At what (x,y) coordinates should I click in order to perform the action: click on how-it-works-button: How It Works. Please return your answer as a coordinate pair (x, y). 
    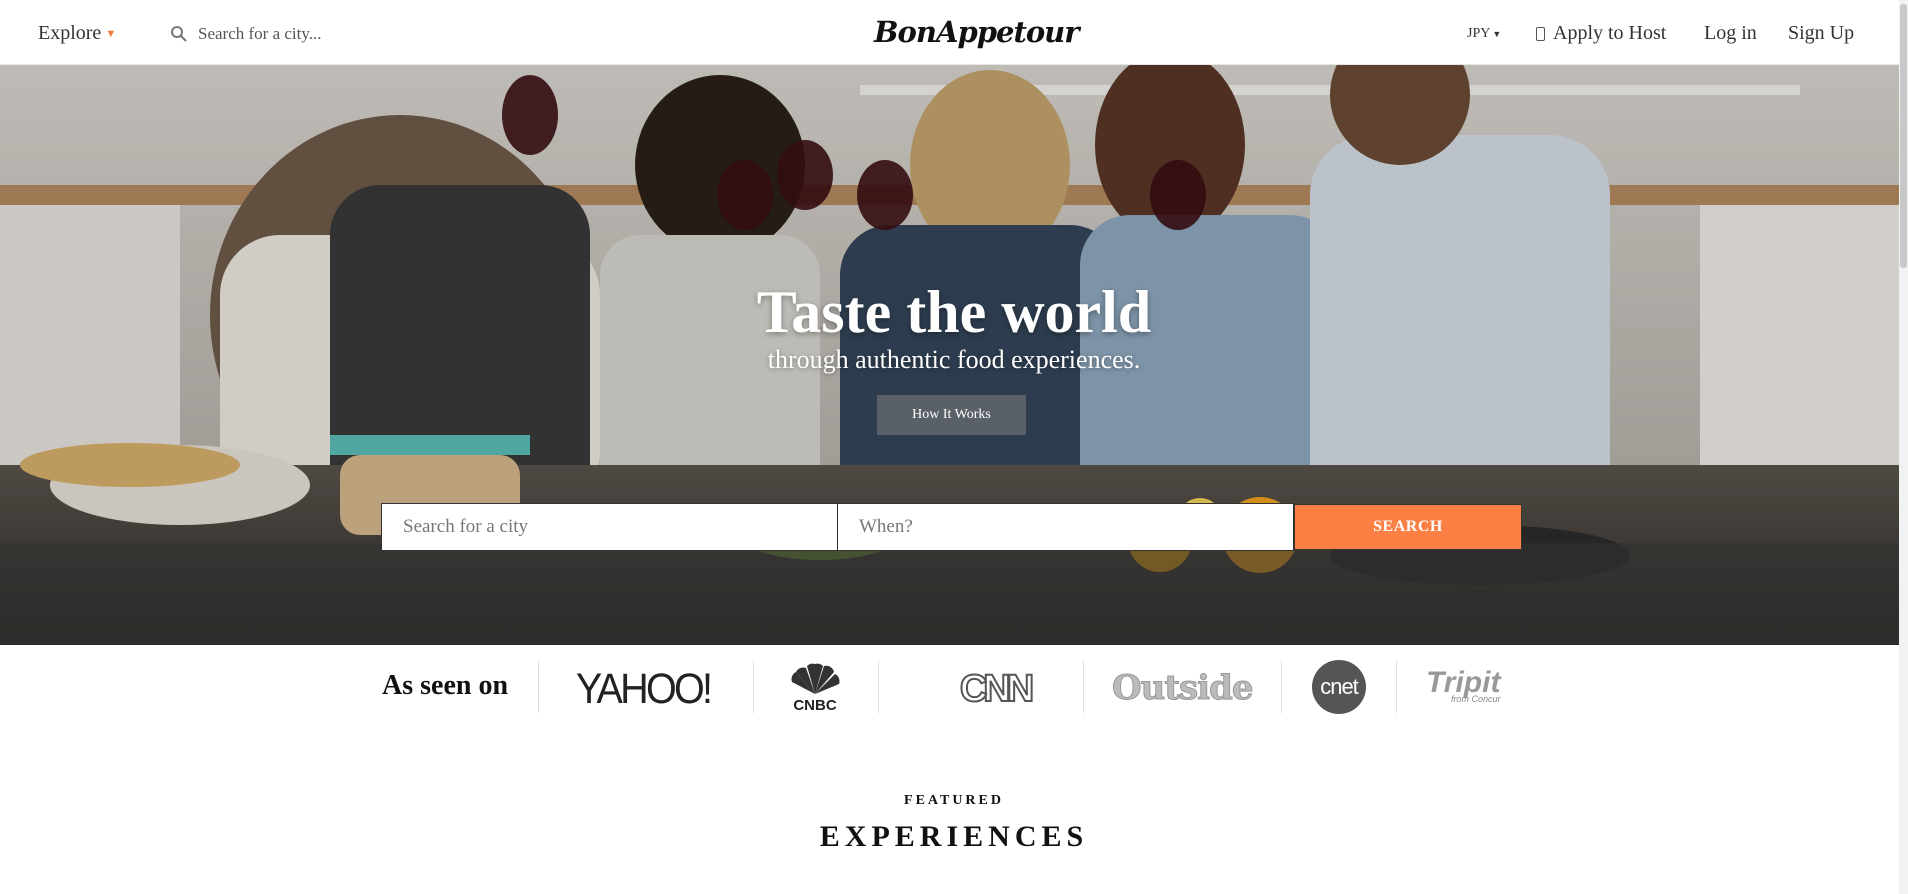
    Looking at the image, I should click on (951, 415).